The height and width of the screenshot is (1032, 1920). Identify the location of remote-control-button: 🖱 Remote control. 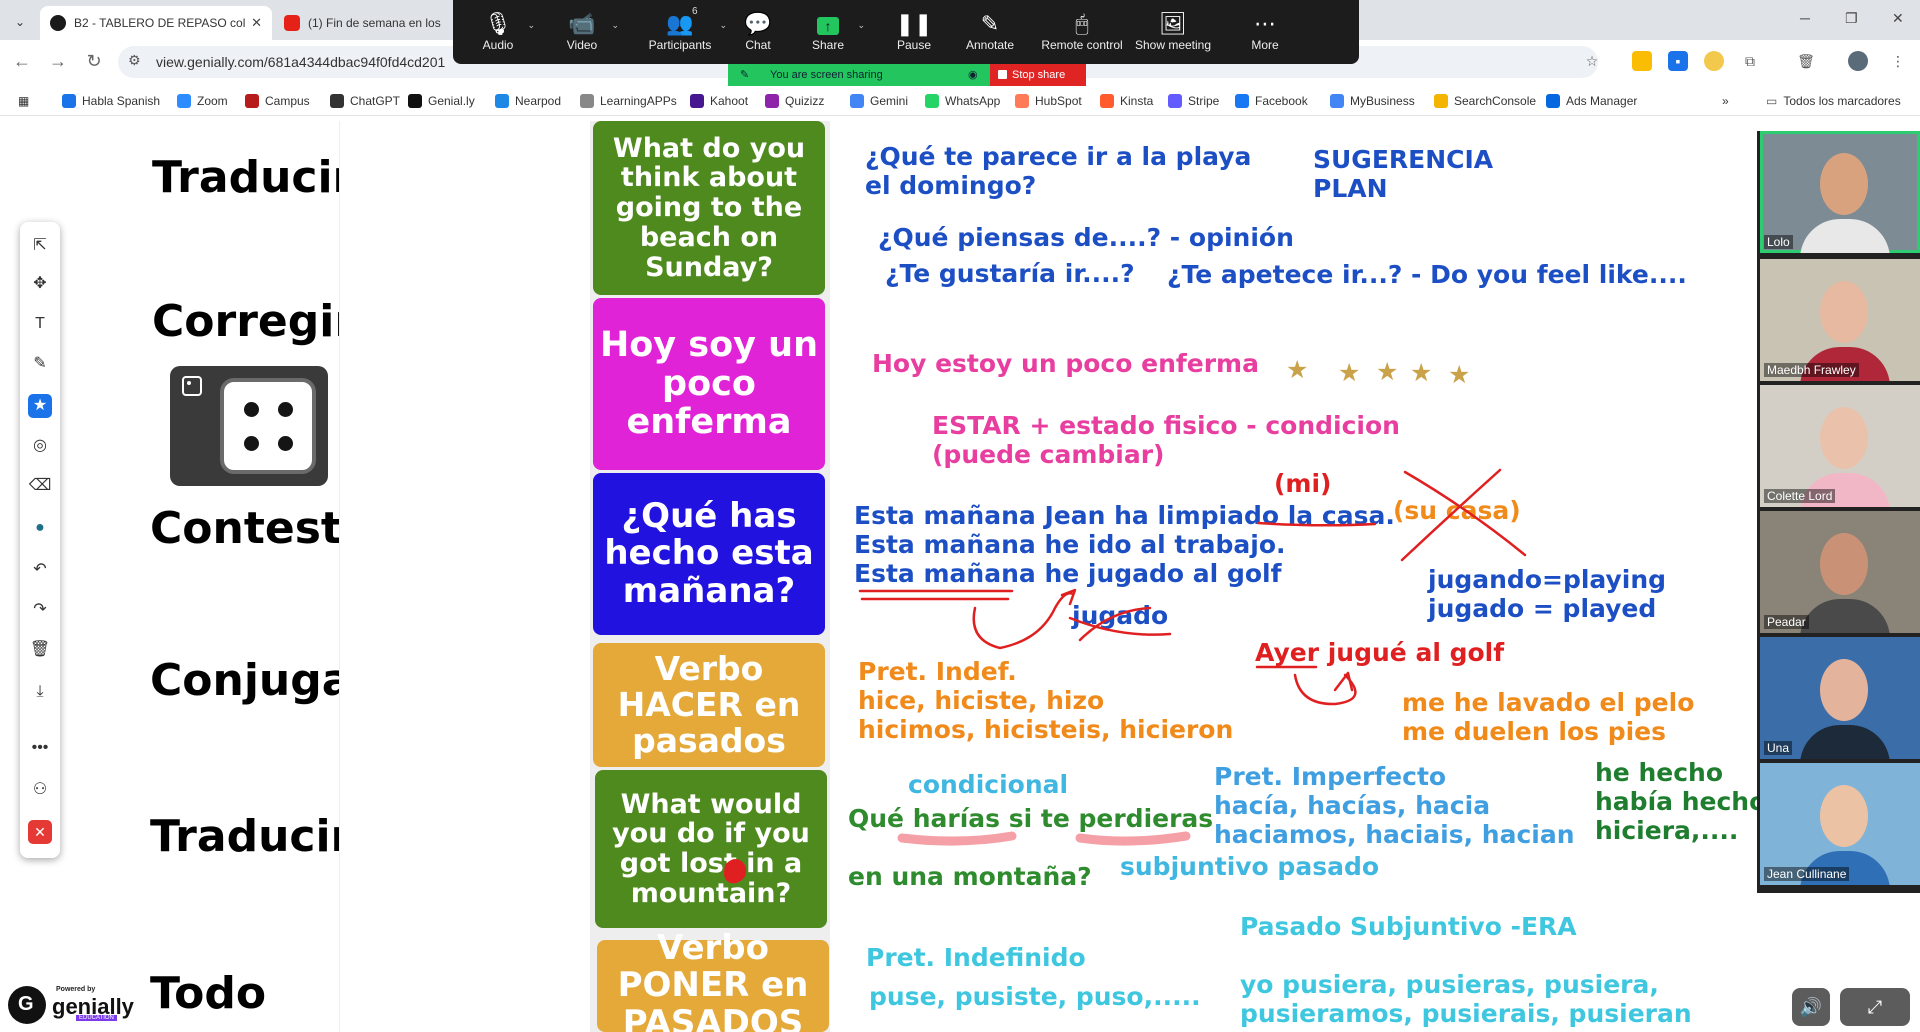
(1082, 32).